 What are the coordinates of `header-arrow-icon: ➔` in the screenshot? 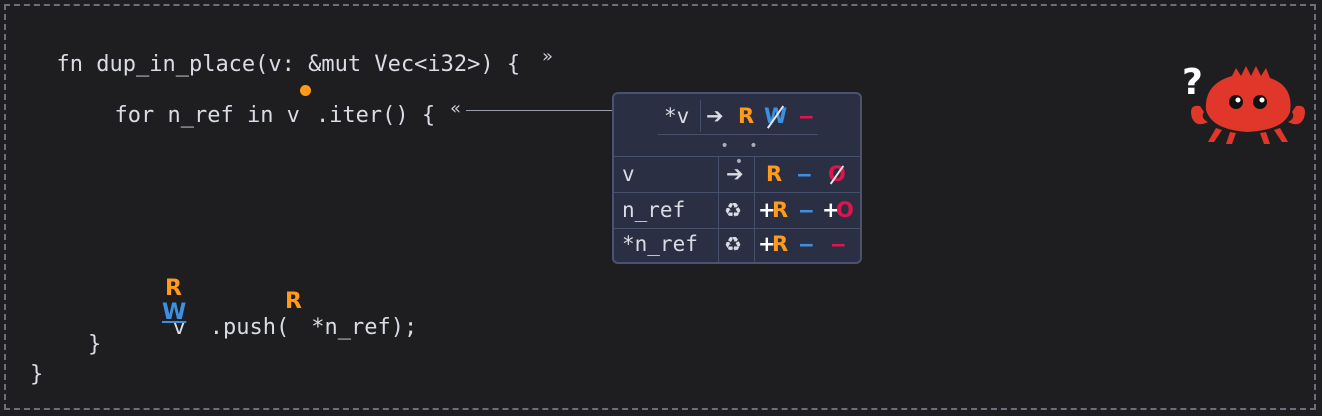 It's located at (715, 116).